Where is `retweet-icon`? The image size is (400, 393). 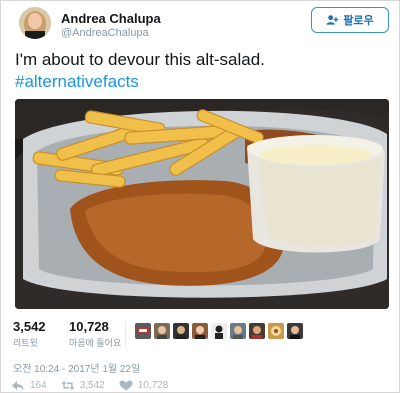 retweet-icon is located at coordinates (68, 385).